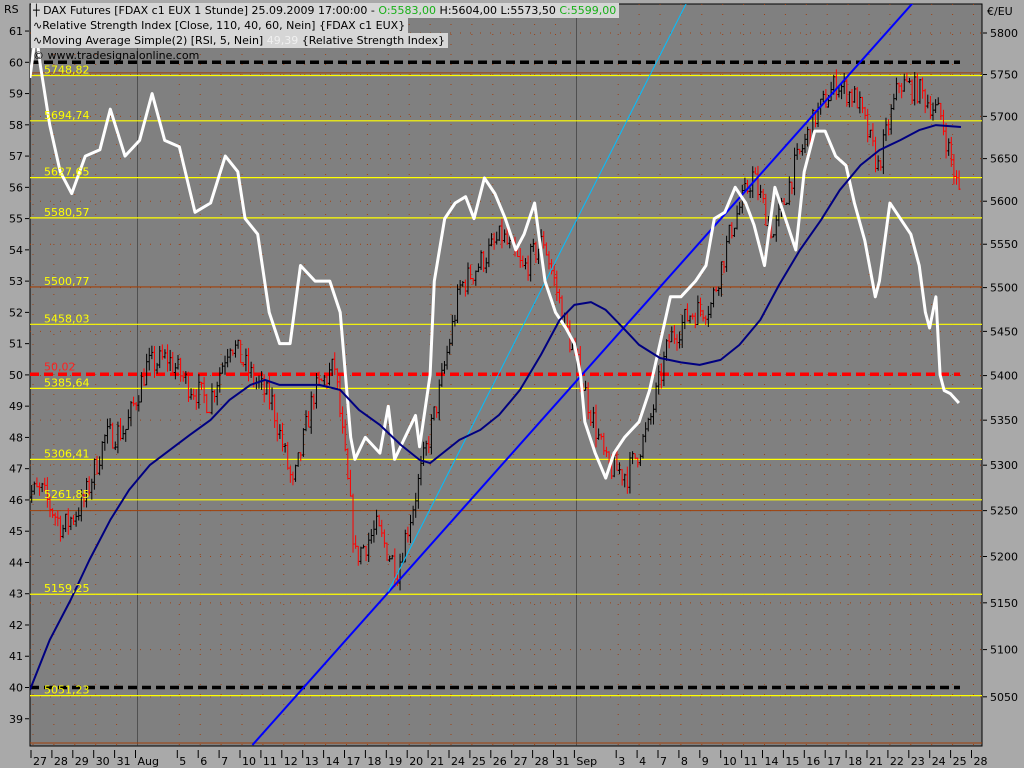 Image resolution: width=1024 pixels, height=768 pixels. Describe the element at coordinates (621, 761) in the screenshot. I see `x-axis-label: 3` at that location.